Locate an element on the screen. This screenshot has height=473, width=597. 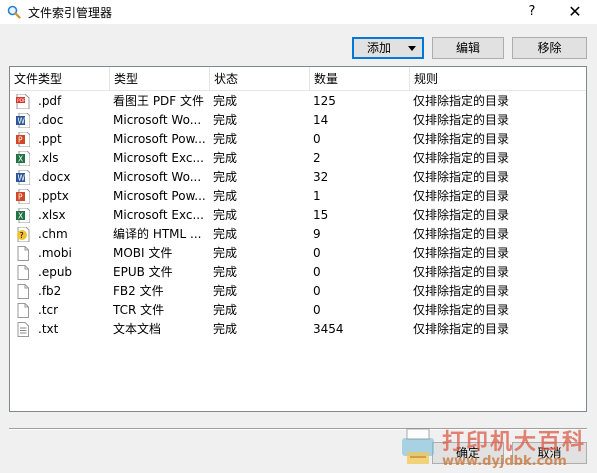
file-count: 125 is located at coordinates (324, 101).